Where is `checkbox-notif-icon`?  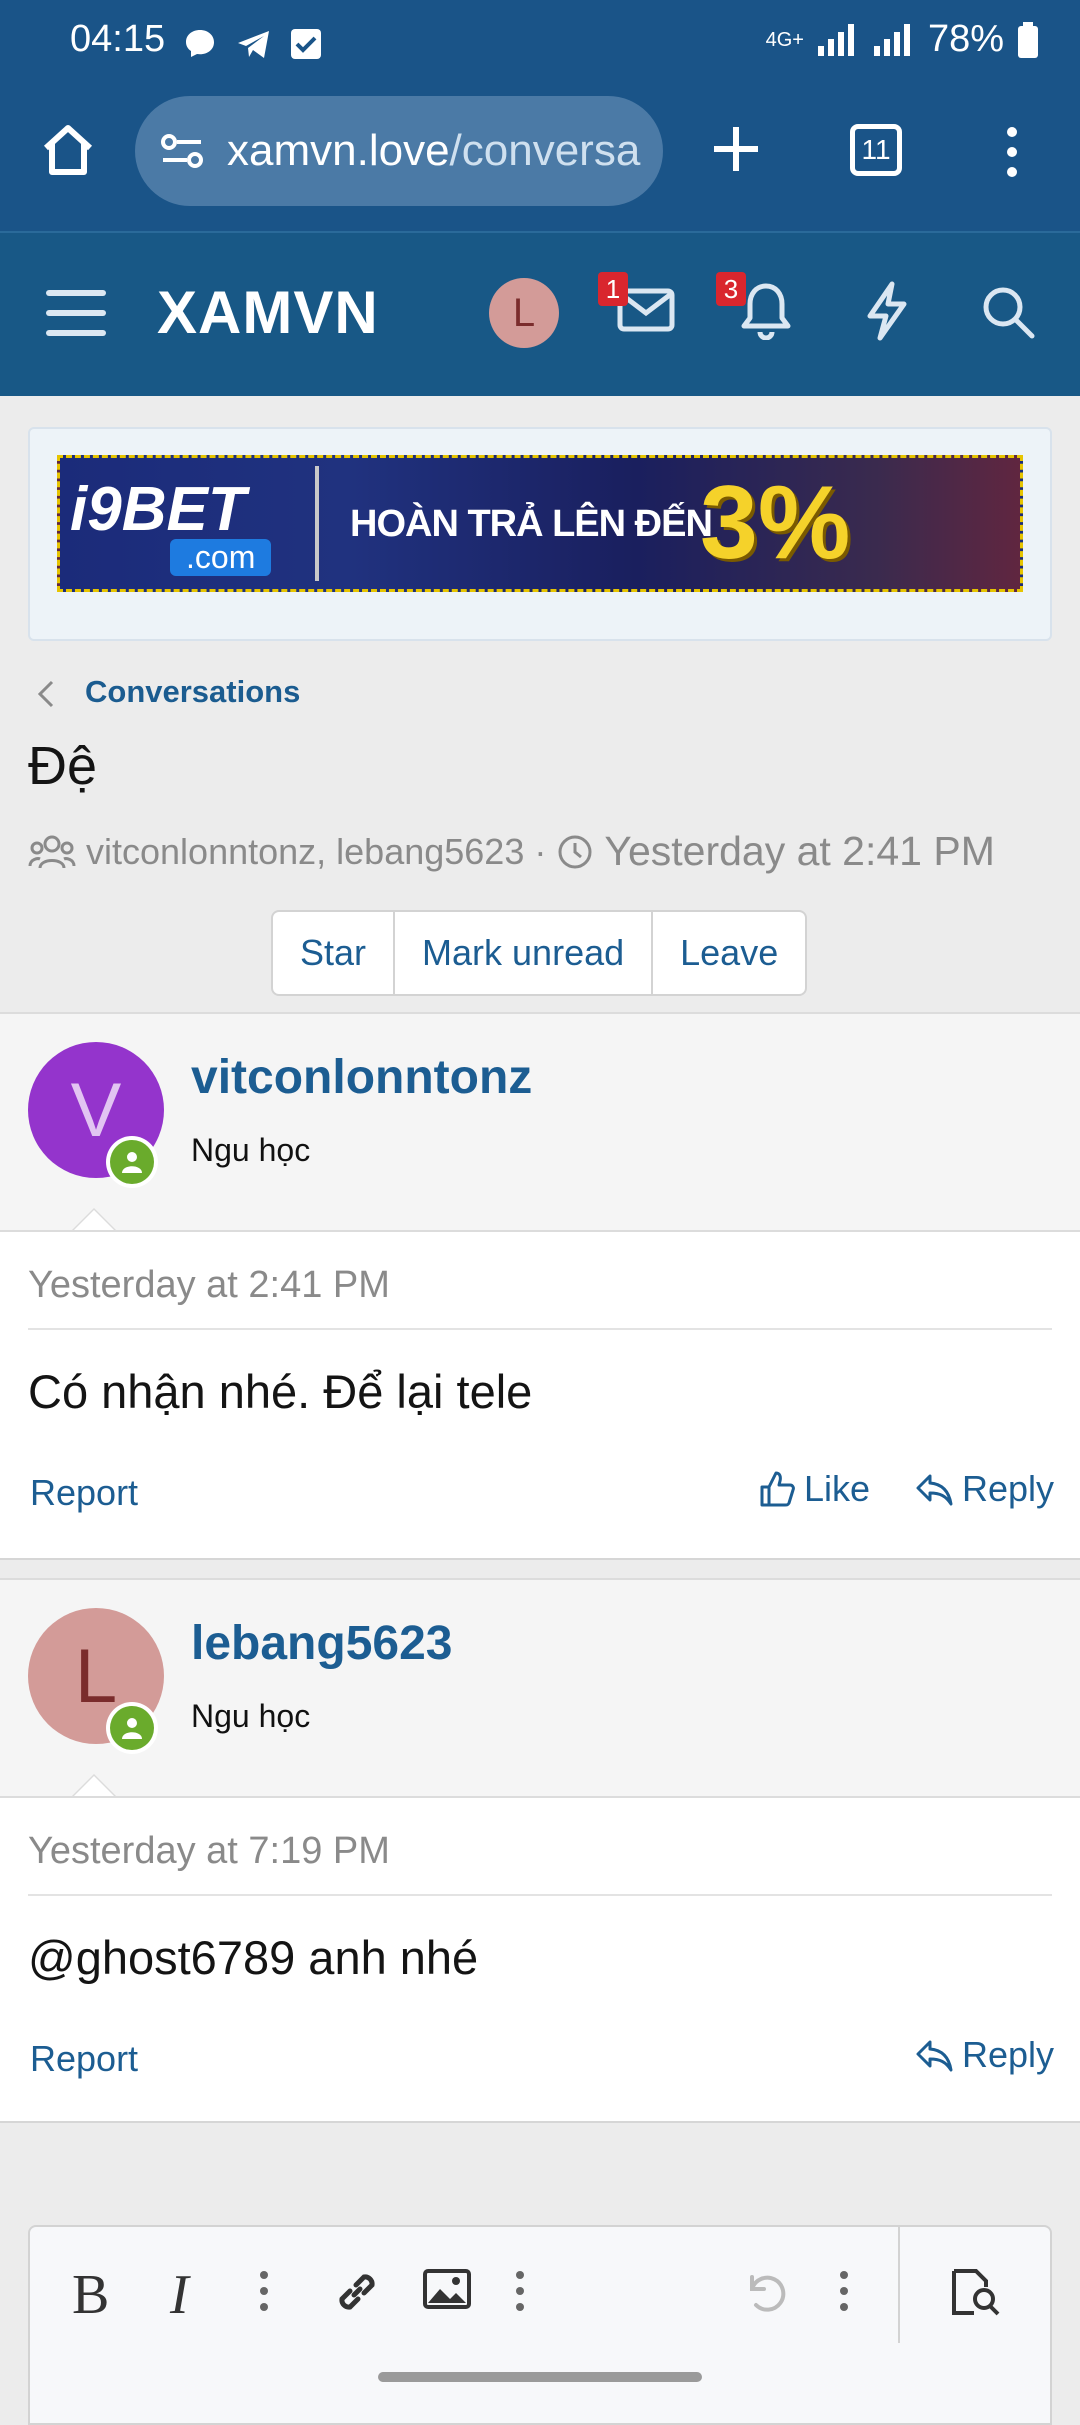
checkbox-notif-icon is located at coordinates (306, 44).